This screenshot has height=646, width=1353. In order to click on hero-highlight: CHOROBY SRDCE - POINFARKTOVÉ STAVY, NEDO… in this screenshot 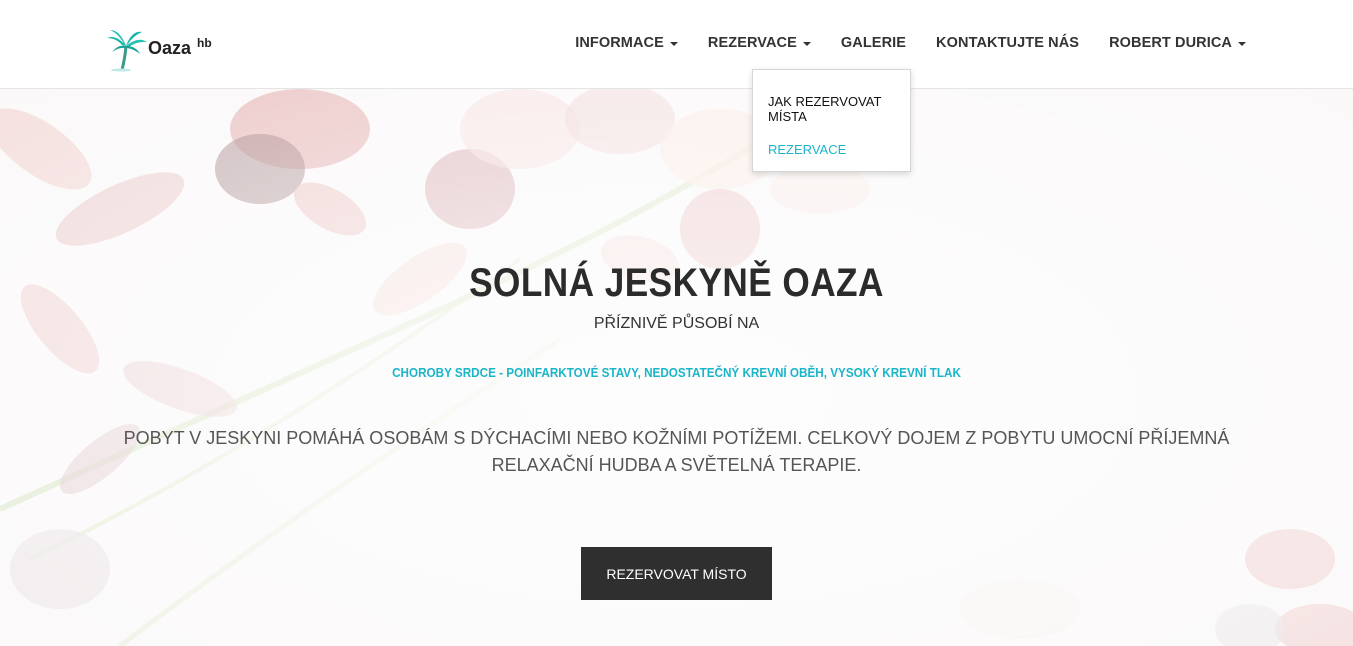, I will do `click(676, 372)`.